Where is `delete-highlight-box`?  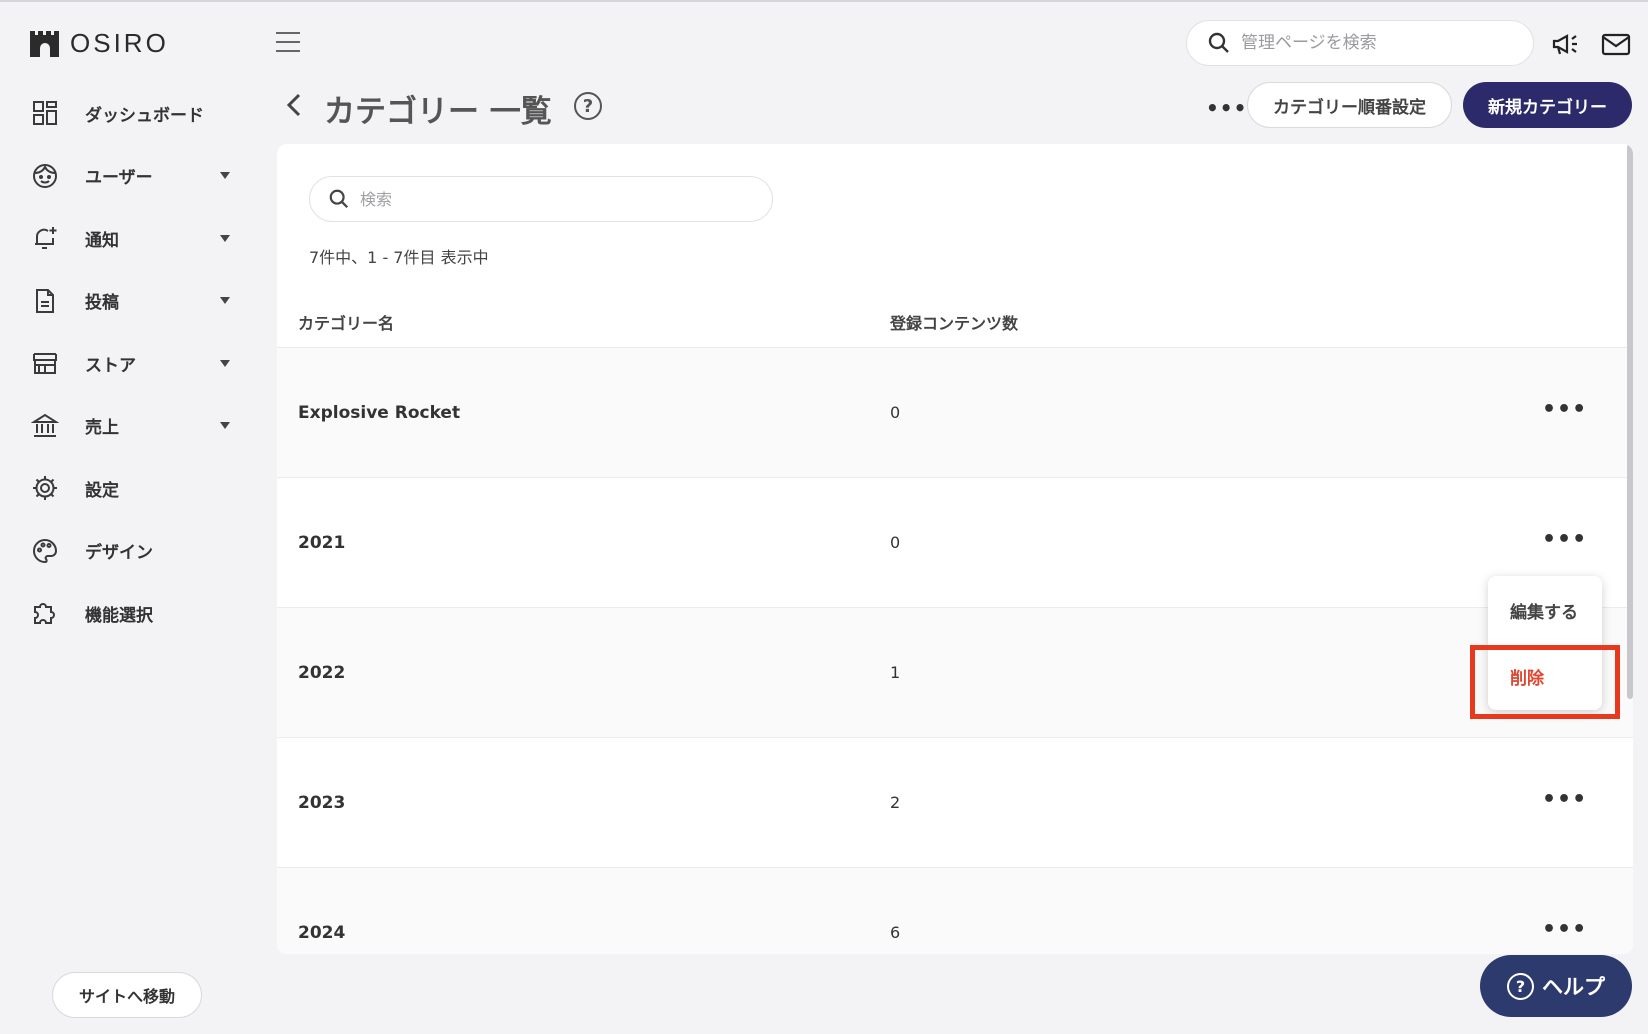 delete-highlight-box is located at coordinates (1545, 682).